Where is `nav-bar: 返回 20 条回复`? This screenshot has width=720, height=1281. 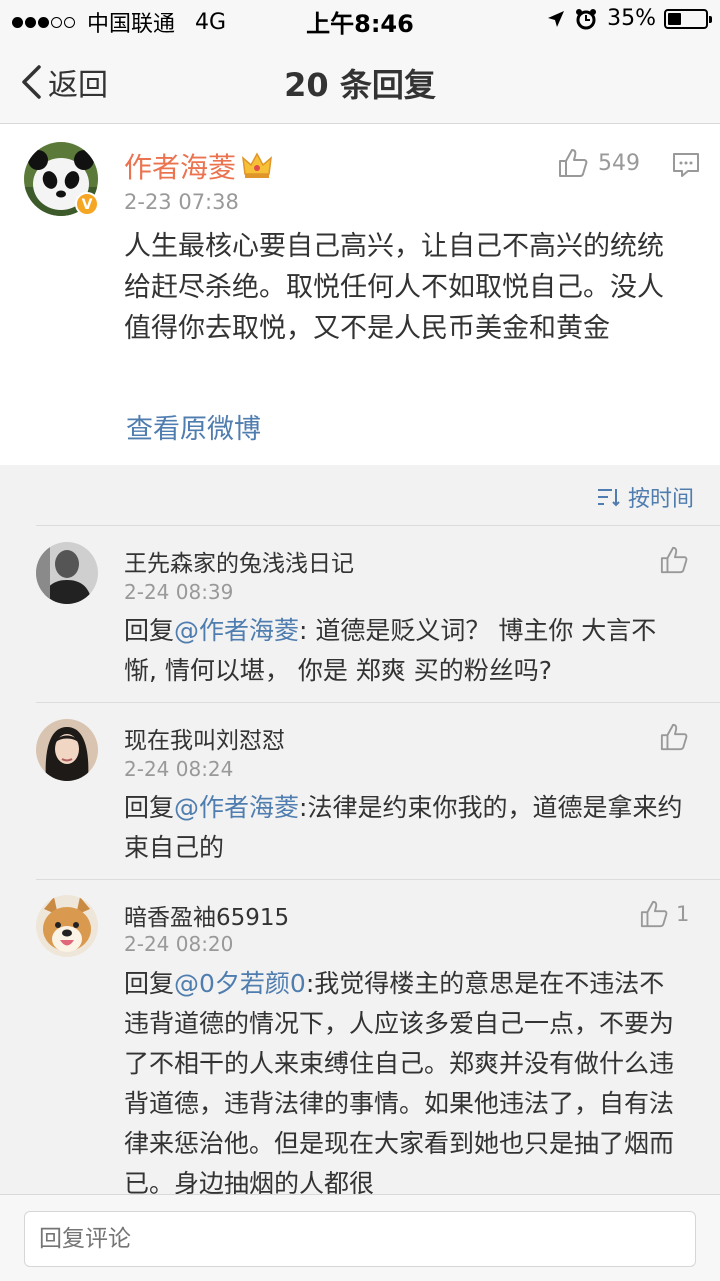 nav-bar: 返回 20 条回复 is located at coordinates (360, 82).